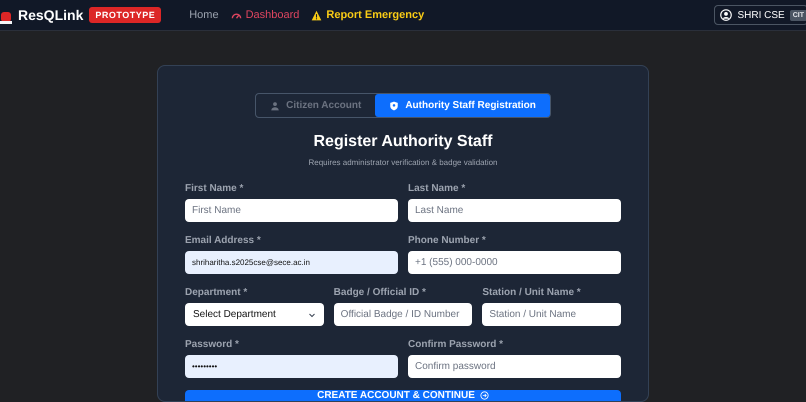  Describe the element at coordinates (265, 15) in the screenshot. I see `nav-link: Dashboard` at that location.